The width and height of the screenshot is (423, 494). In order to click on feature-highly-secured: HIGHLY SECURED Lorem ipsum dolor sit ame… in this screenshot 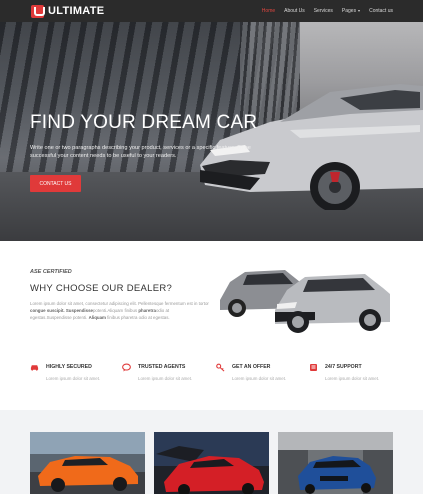, I will do `click(75, 371)`.